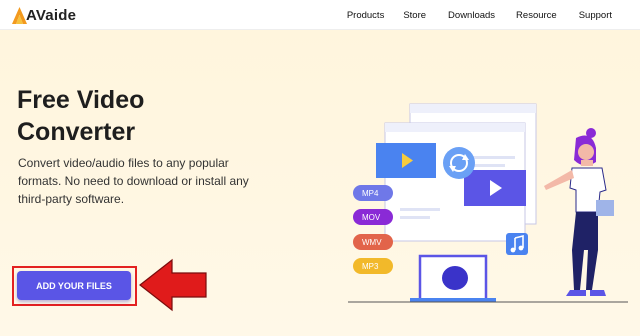 The width and height of the screenshot is (640, 336). Describe the element at coordinates (51, 15) in the screenshot. I see `logo-text: AVaide` at that location.